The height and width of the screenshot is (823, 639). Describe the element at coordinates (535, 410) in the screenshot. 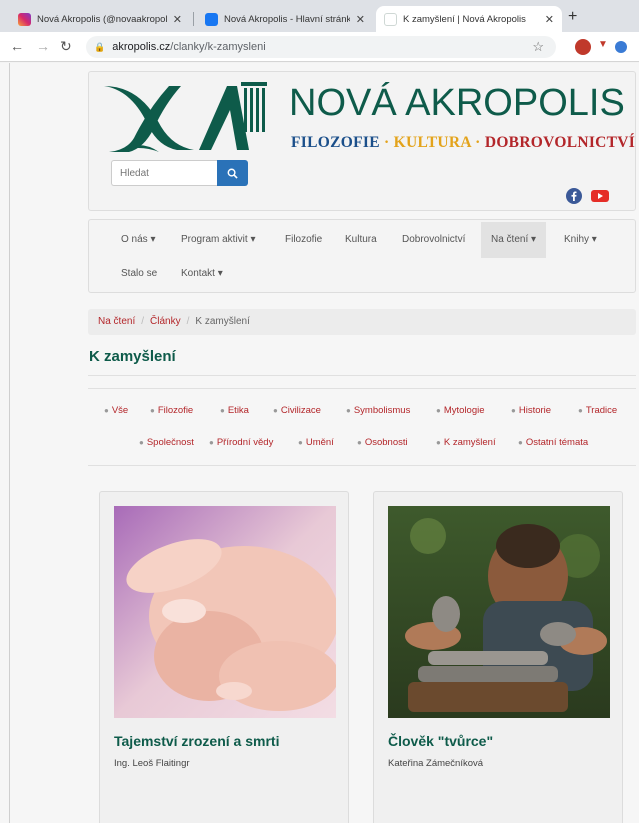

I see `category-label: Historie` at that location.